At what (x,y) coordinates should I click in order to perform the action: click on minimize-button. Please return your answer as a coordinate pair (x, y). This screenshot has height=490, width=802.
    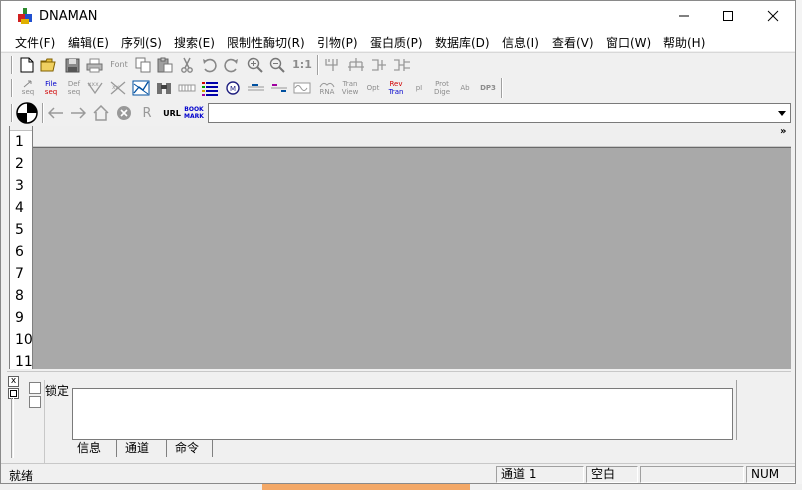
    Looking at the image, I should click on (684, 16).